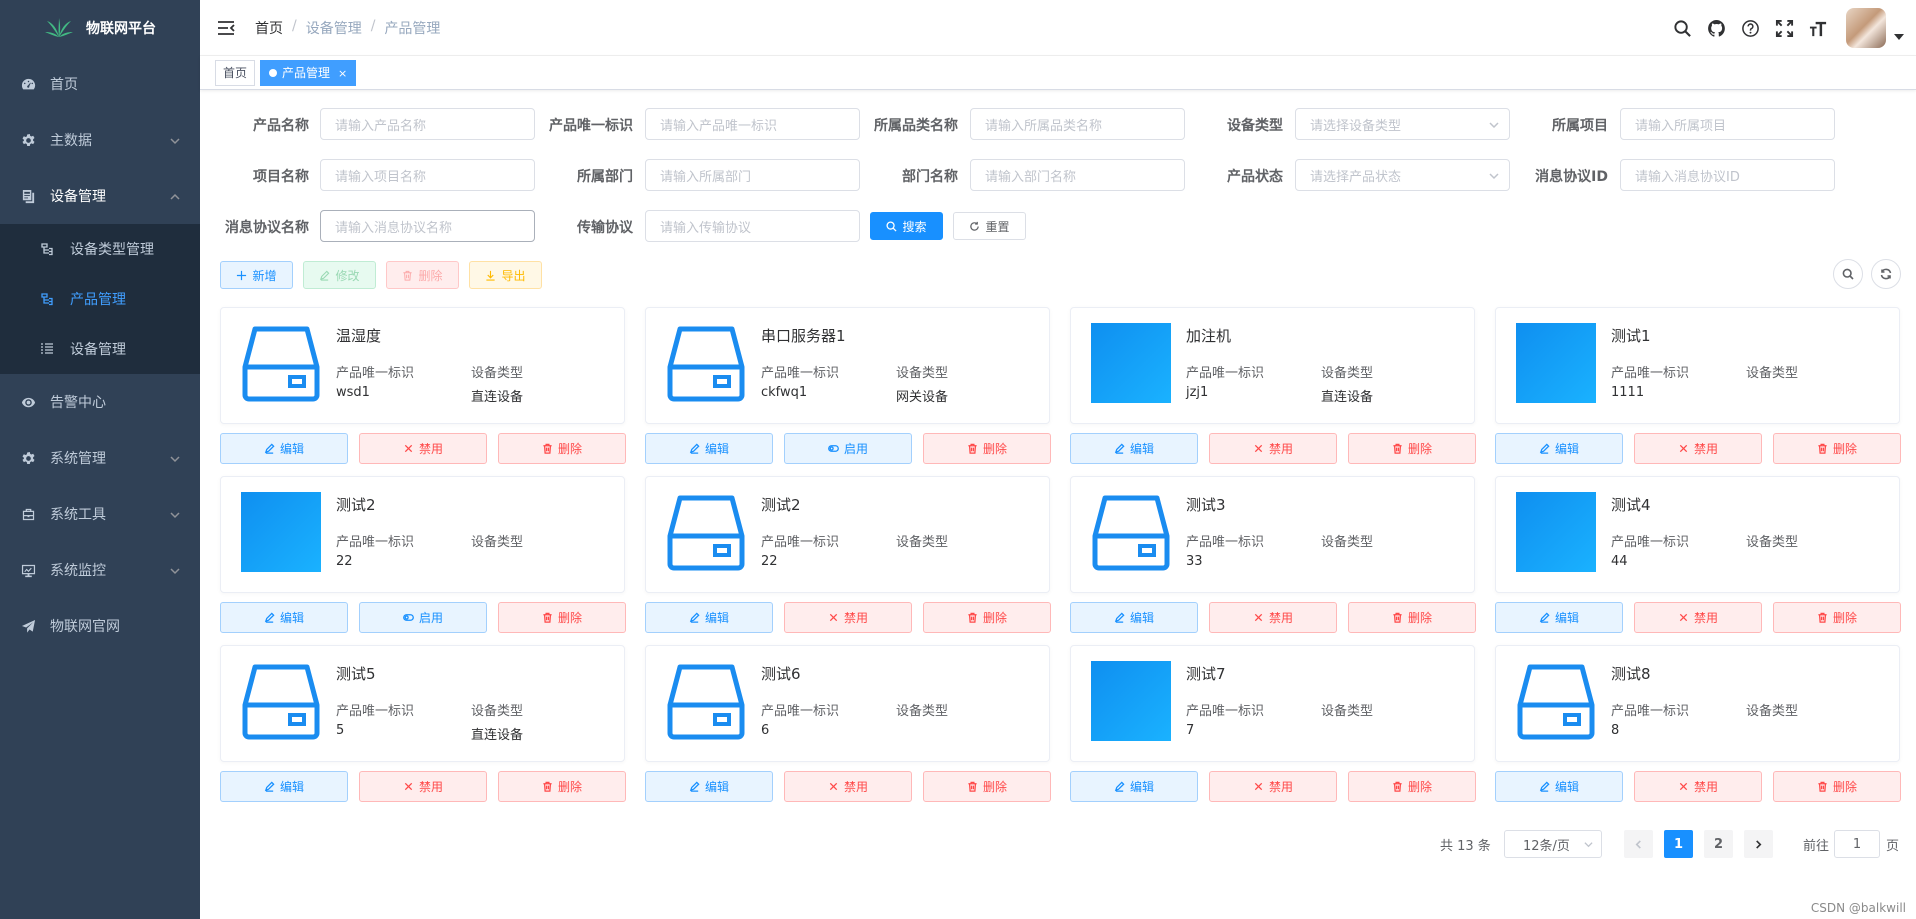 Image resolution: width=1916 pixels, height=919 pixels. I want to click on sidebar-item-master-data: 主数据, so click(100, 140).